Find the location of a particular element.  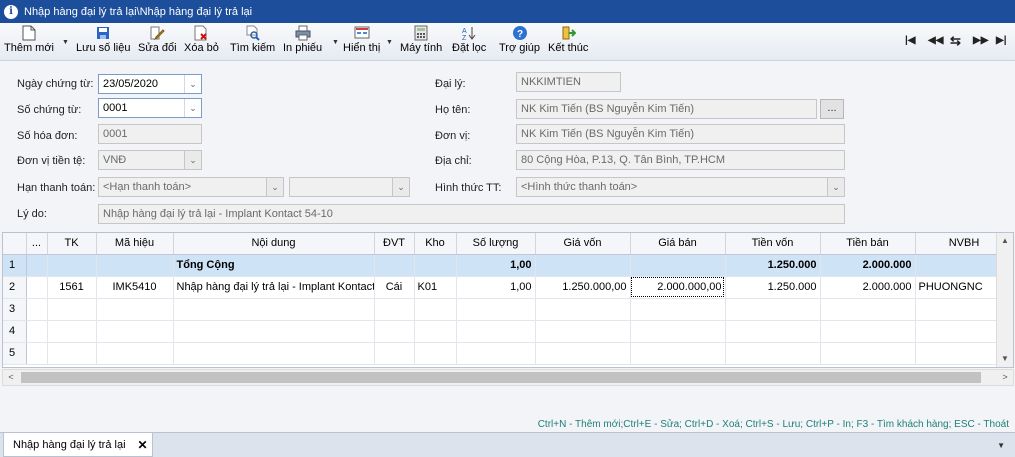

column-header: Số lượng is located at coordinates (496, 244).